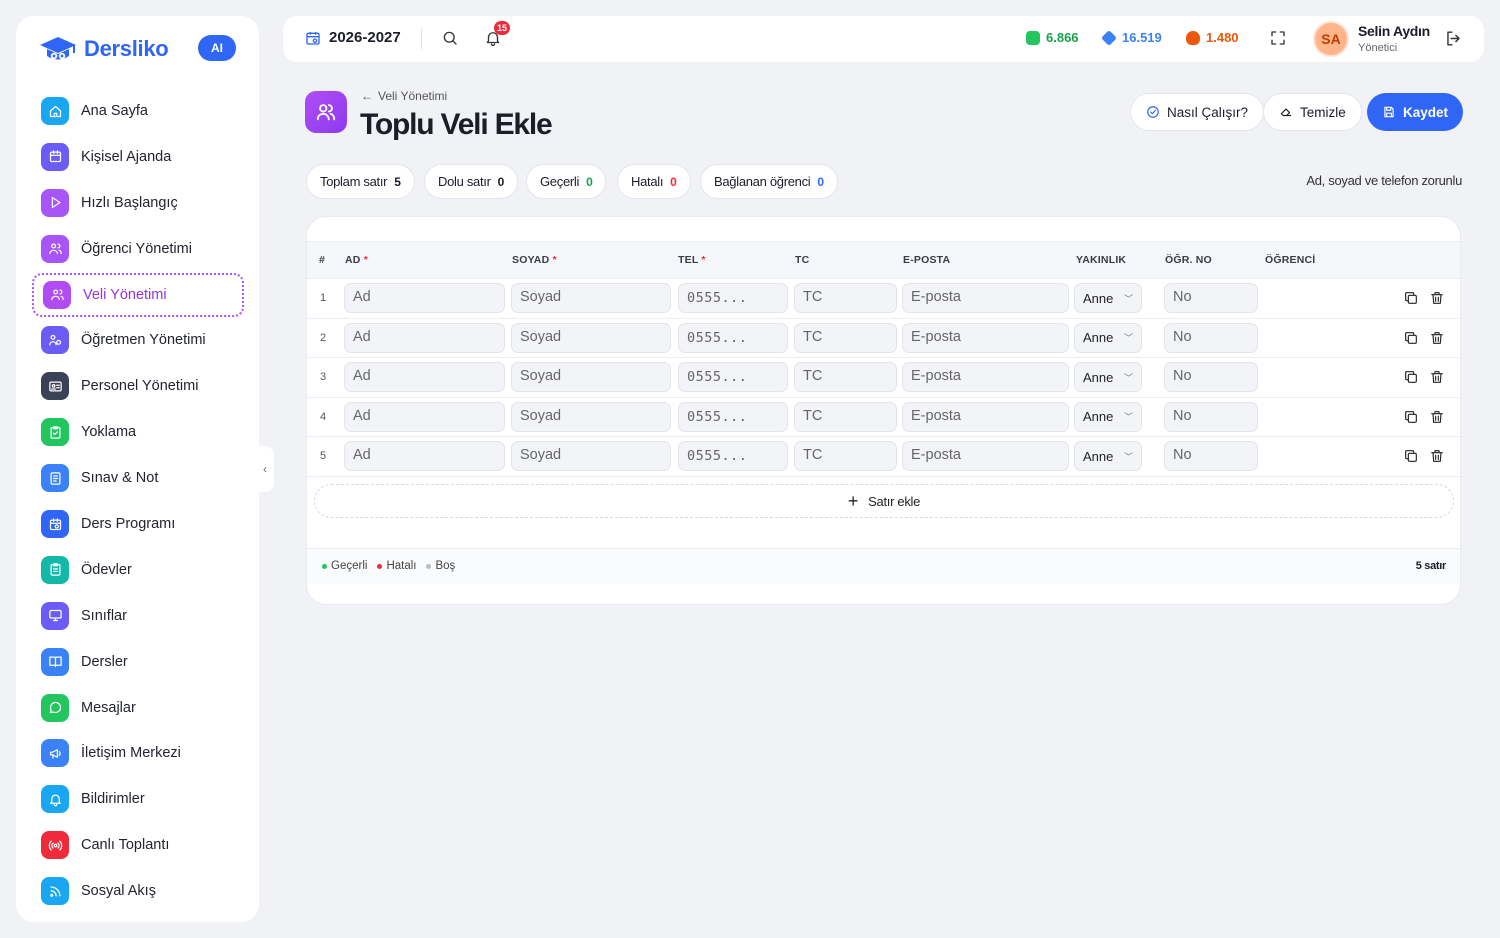  I want to click on add-row-button: + Satır ekle, so click(884, 501).